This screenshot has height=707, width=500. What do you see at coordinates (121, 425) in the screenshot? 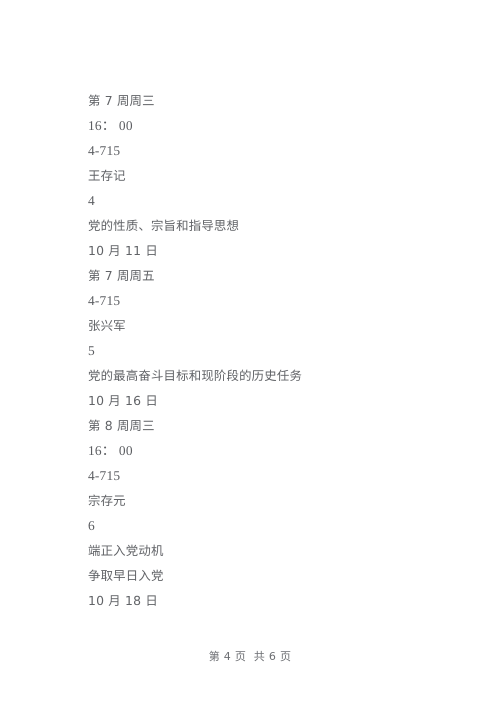
I see `document-line: 第 8 周周三` at bounding box center [121, 425].